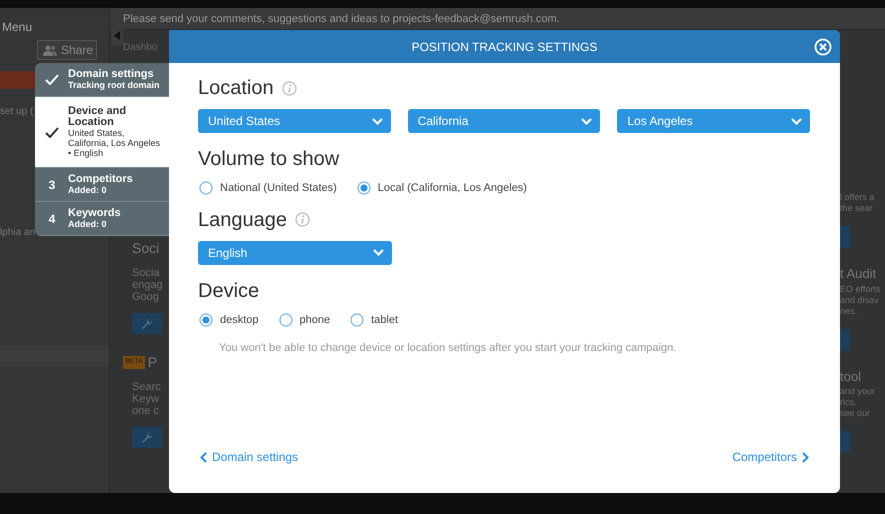 This screenshot has width=885, height=514. I want to click on step-title: Domain settings, so click(111, 74).